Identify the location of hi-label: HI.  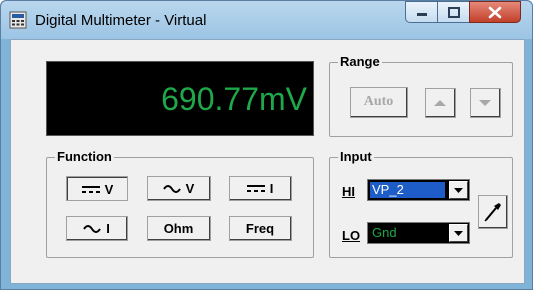
(348, 191).